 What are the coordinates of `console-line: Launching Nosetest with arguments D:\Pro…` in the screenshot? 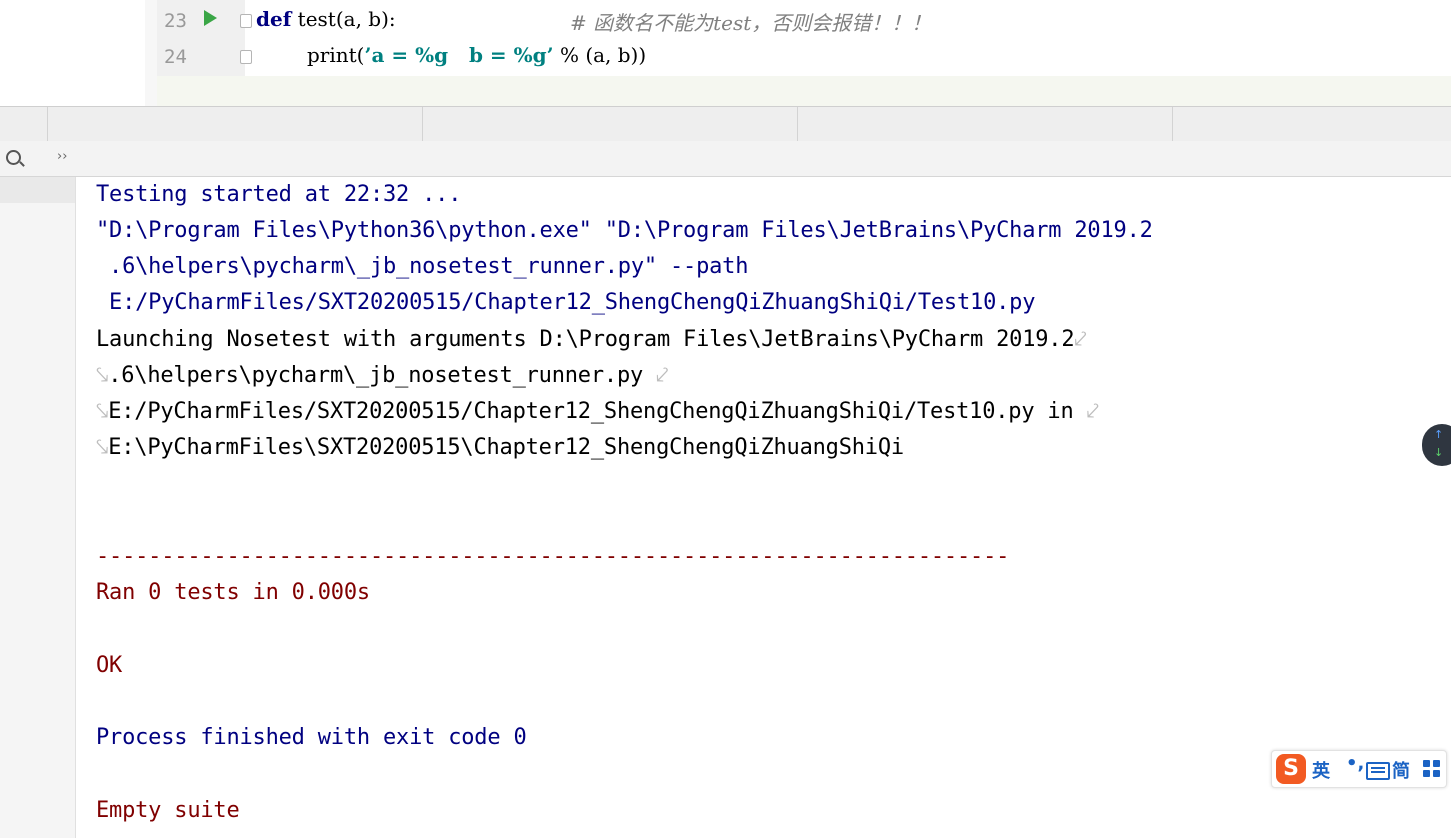 It's located at (591, 339).